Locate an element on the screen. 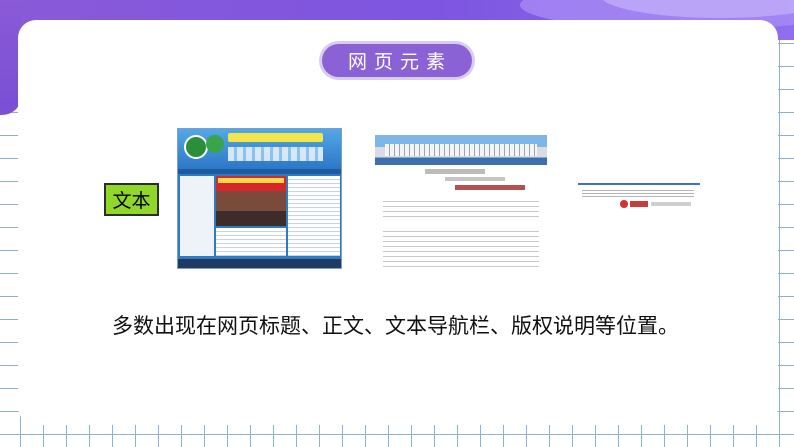  school-homepage-screenshot is located at coordinates (259, 198).